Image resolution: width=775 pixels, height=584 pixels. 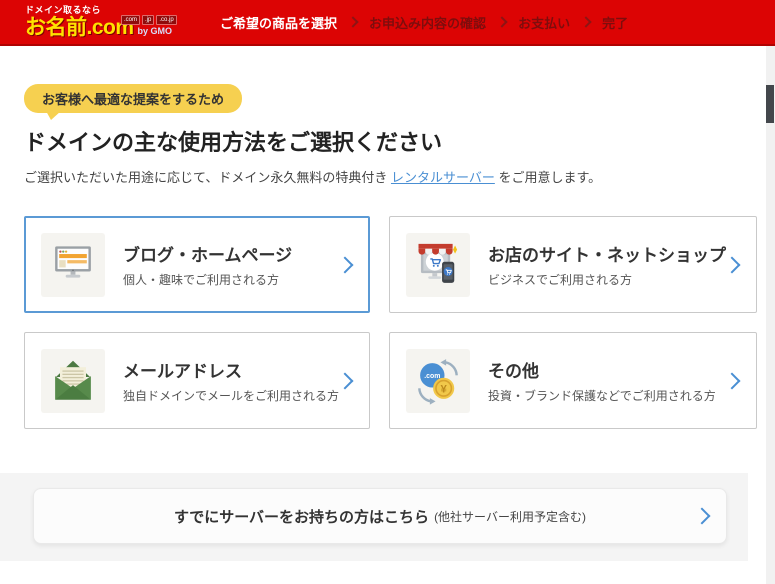 I want to click on icon-box: .com ¥, so click(x=438, y=380).